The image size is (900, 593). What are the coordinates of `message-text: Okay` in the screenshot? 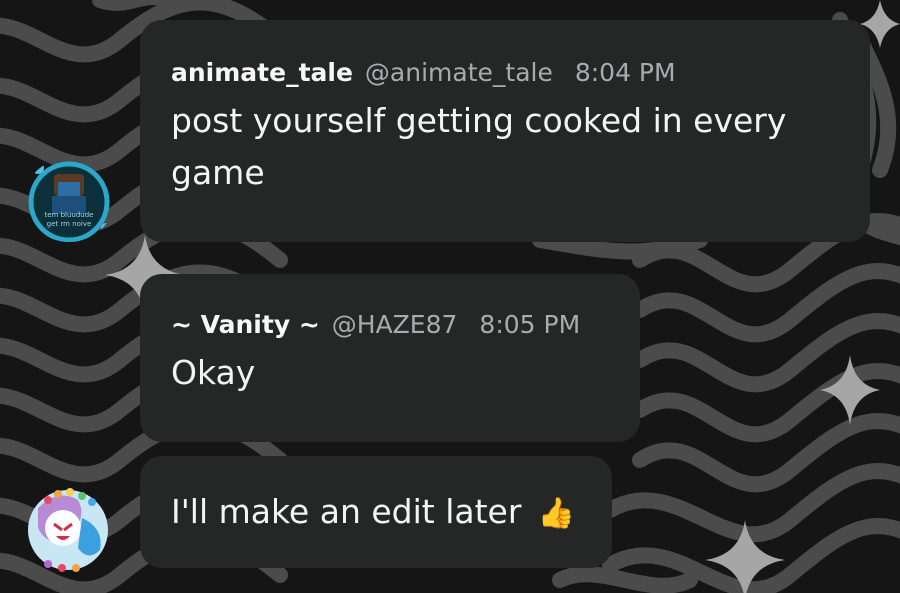 It's located at (213, 372).